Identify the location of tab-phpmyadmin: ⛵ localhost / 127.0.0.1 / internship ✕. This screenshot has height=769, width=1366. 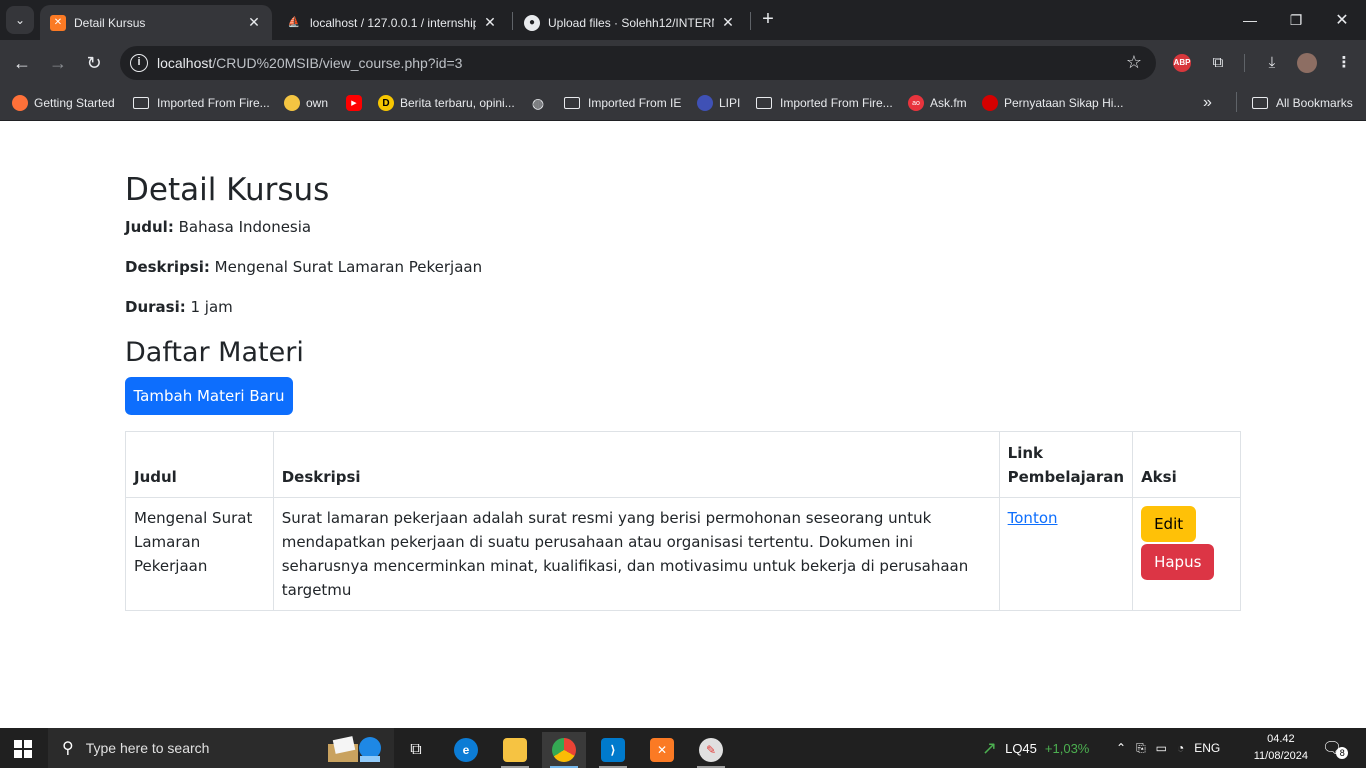
(392, 22).